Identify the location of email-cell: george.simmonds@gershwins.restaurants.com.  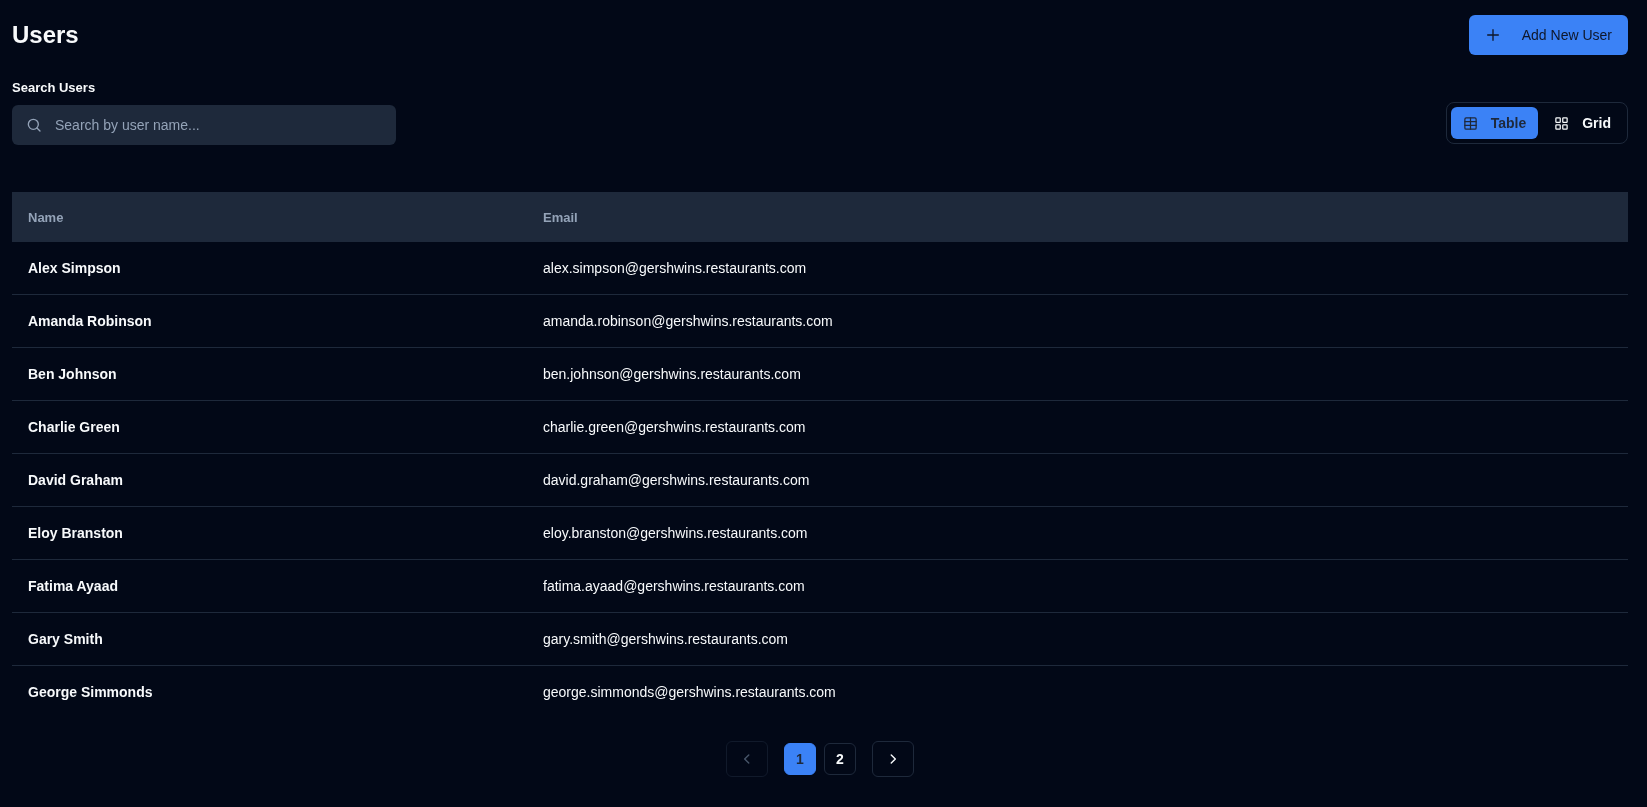
(1077, 691).